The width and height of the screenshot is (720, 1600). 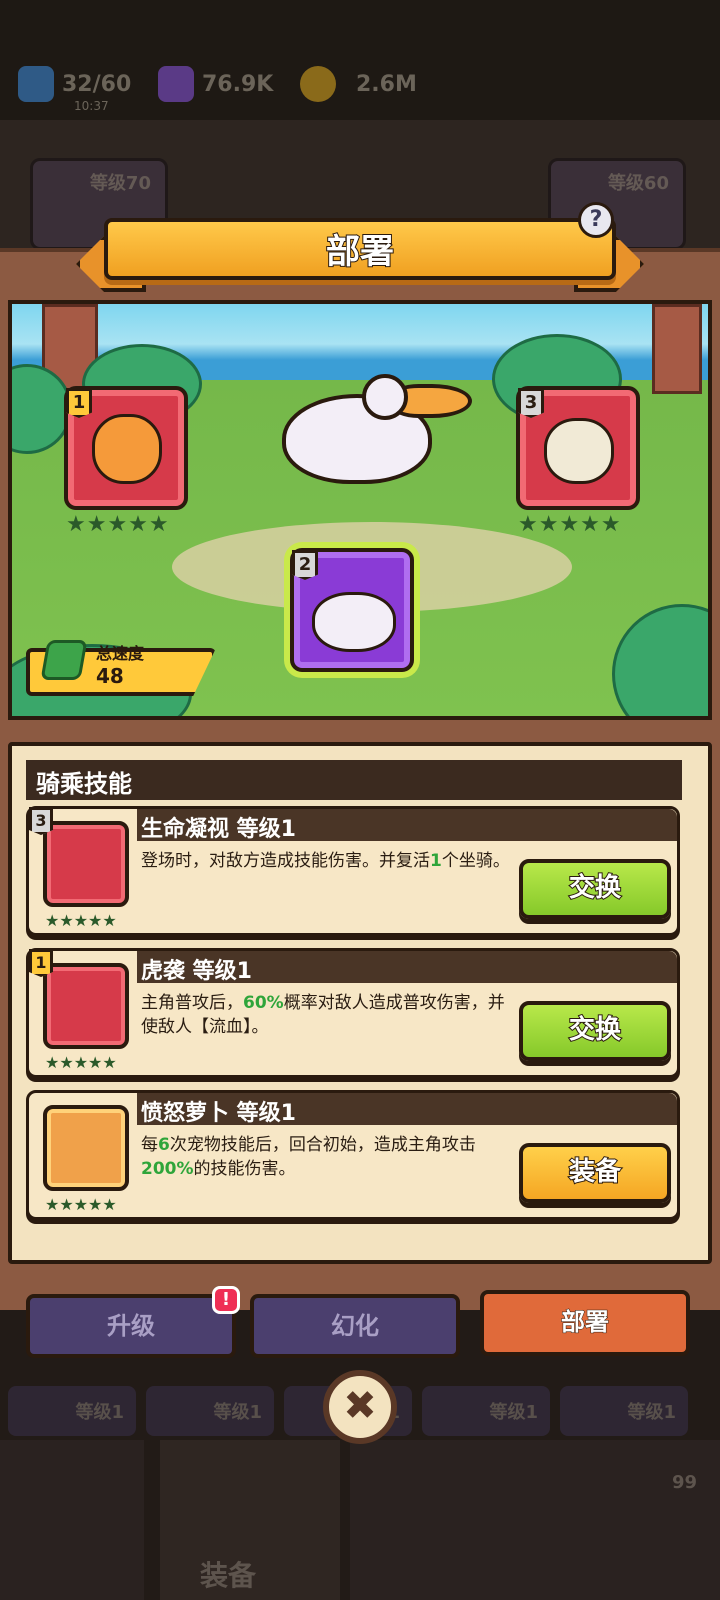 What do you see at coordinates (685, 1482) in the screenshot?
I see `nav-badge-count: 99` at bounding box center [685, 1482].